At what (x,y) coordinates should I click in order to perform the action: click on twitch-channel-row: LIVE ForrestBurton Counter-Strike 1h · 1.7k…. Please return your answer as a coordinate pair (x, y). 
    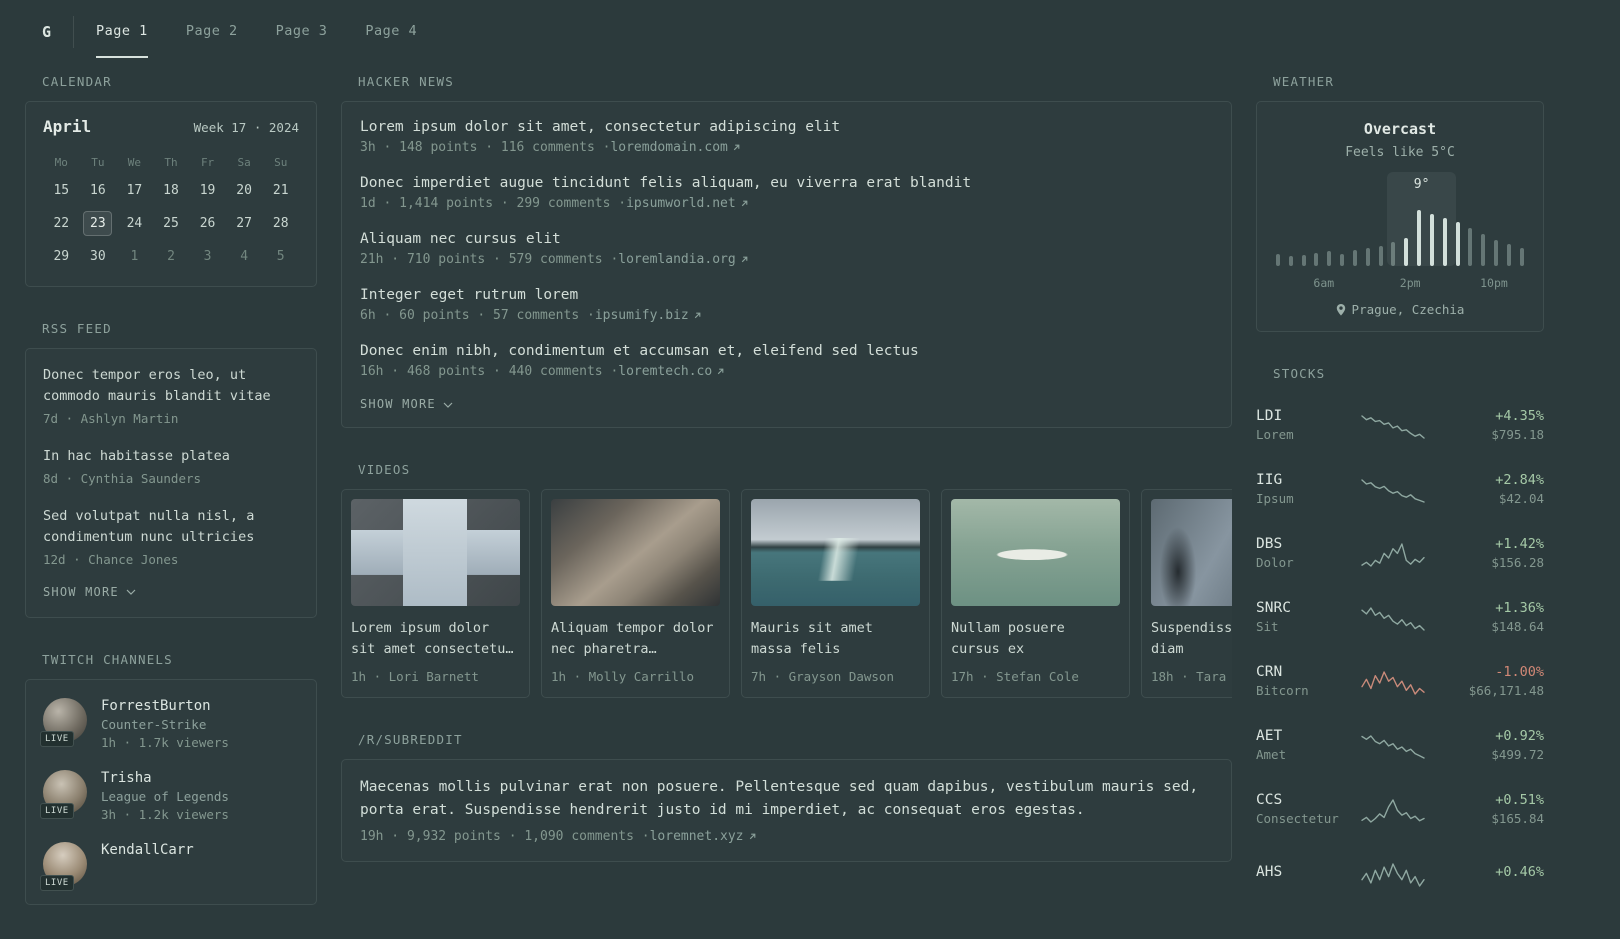
    Looking at the image, I should click on (169, 723).